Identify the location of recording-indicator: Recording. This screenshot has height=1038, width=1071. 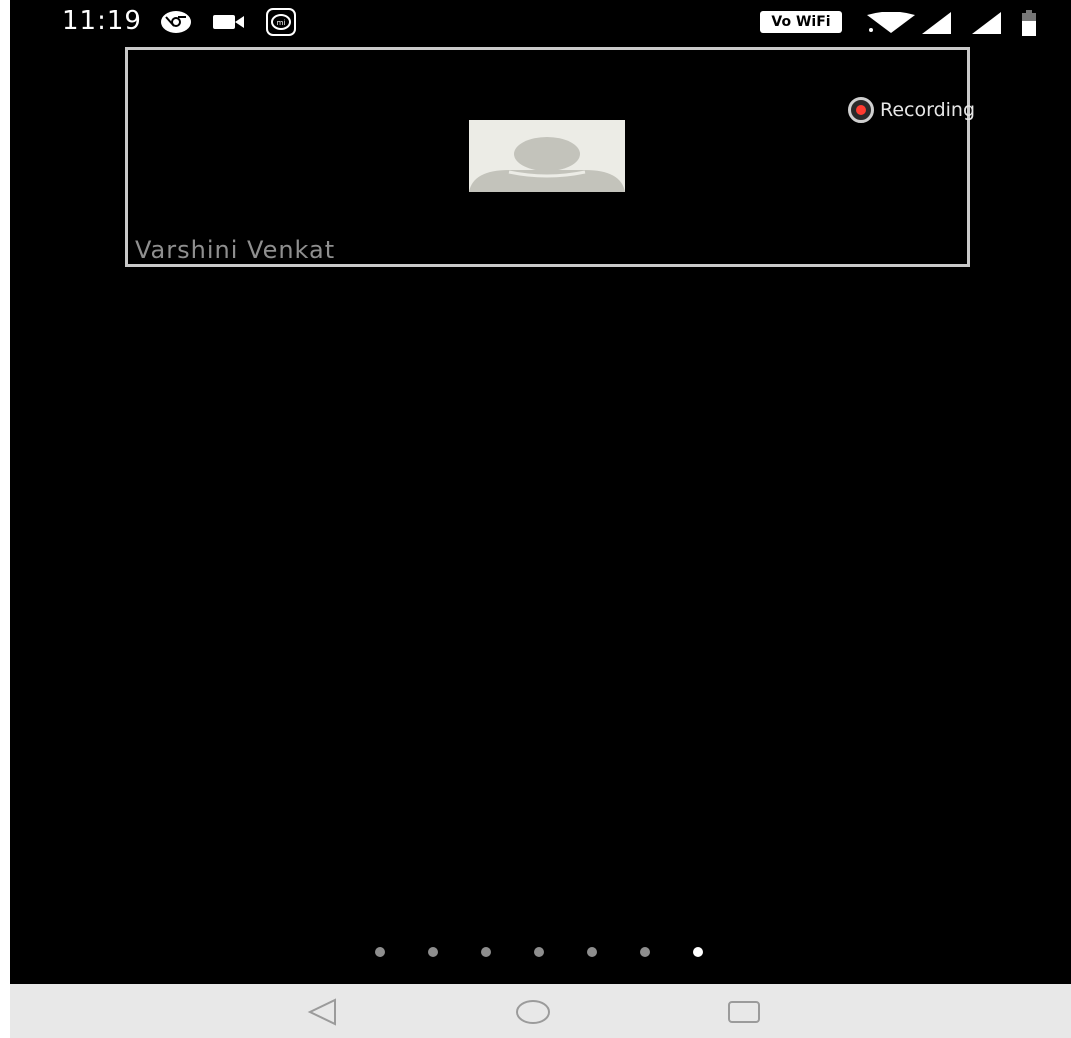
(911, 110).